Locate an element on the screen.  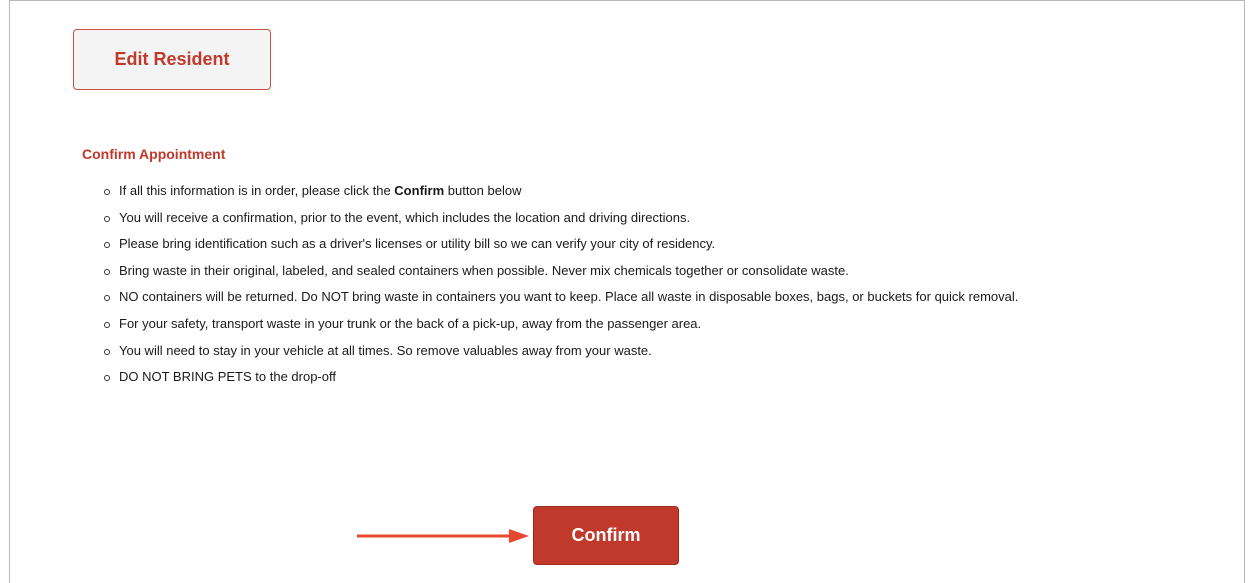
right-arrow-icon is located at coordinates (443, 536).